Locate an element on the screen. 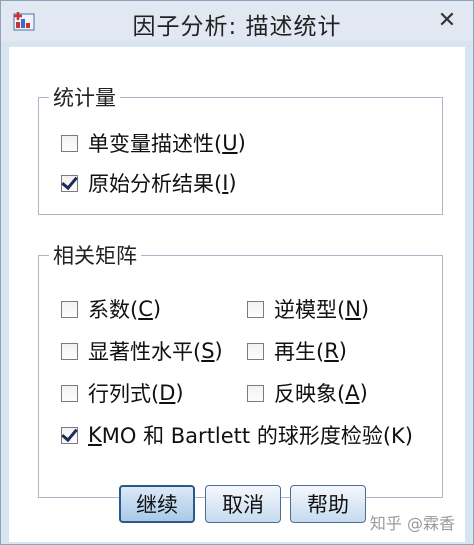 This screenshot has height=545, width=474. kmo-bartlett-checkbox: K MO 和 Bartlett 的球形度检验(K) is located at coordinates (237, 435).